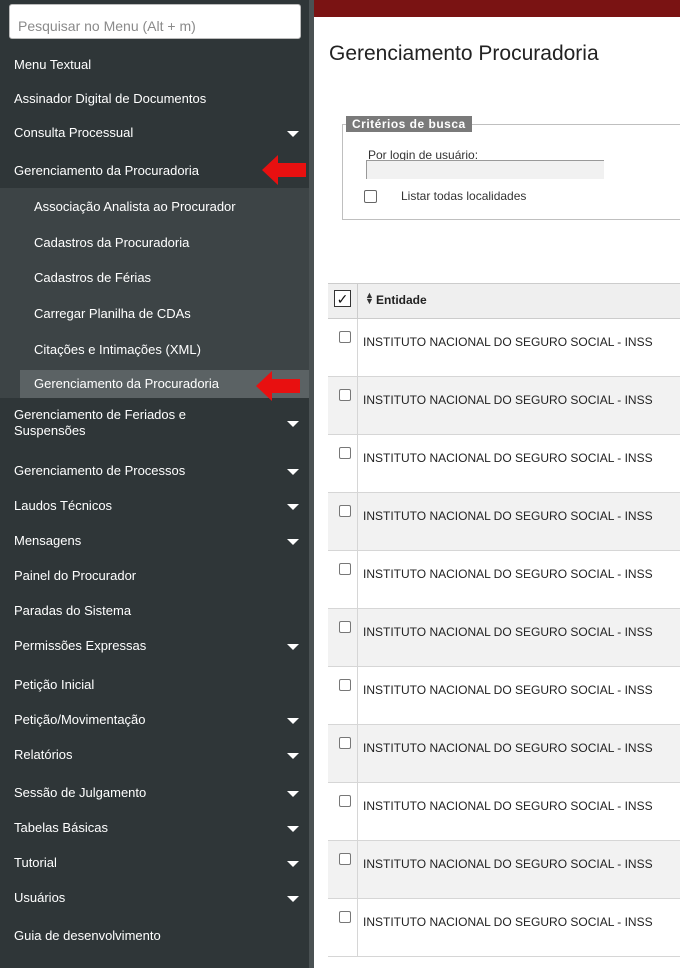 The image size is (680, 968). I want to click on list-all-localities-checkbox, so click(370, 196).